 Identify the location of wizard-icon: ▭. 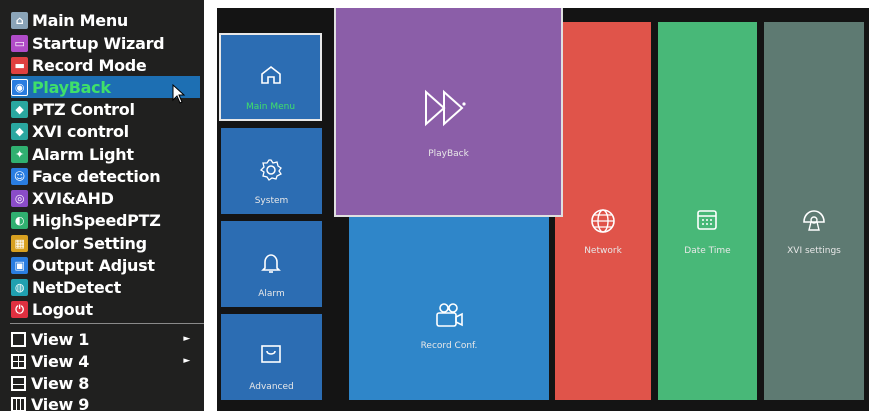
(19, 43).